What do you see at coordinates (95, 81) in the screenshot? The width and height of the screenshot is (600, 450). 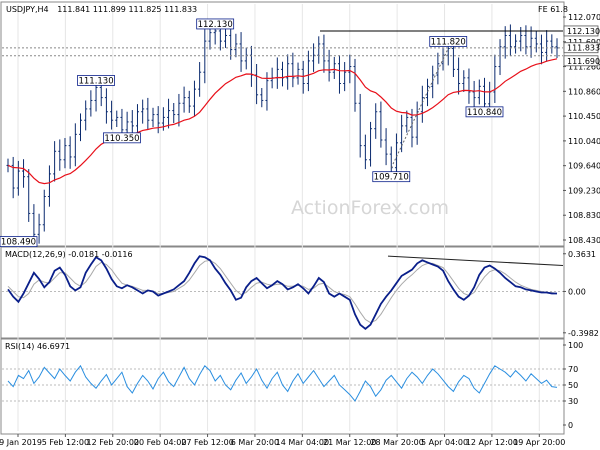 I see `swing-label-text: 111.130` at bounding box center [95, 81].